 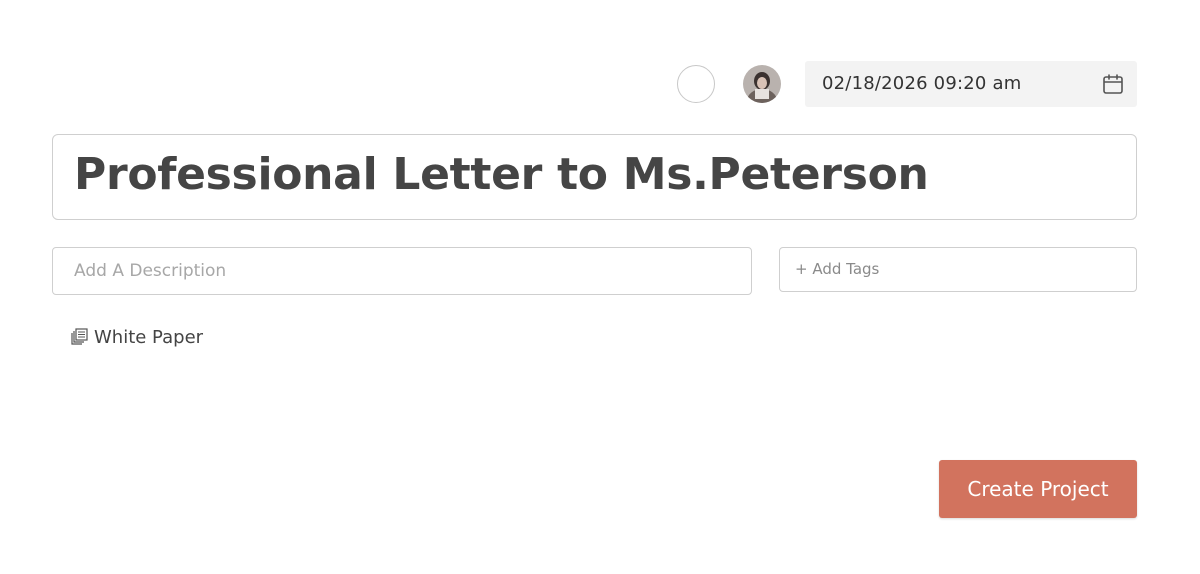 I want to click on template-label: White Paper, so click(x=149, y=337).